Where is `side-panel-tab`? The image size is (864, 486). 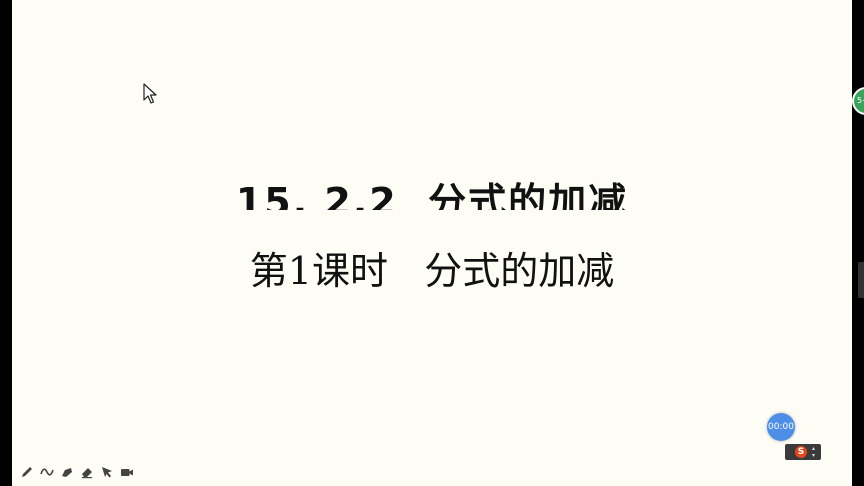
side-panel-tab is located at coordinates (861, 280).